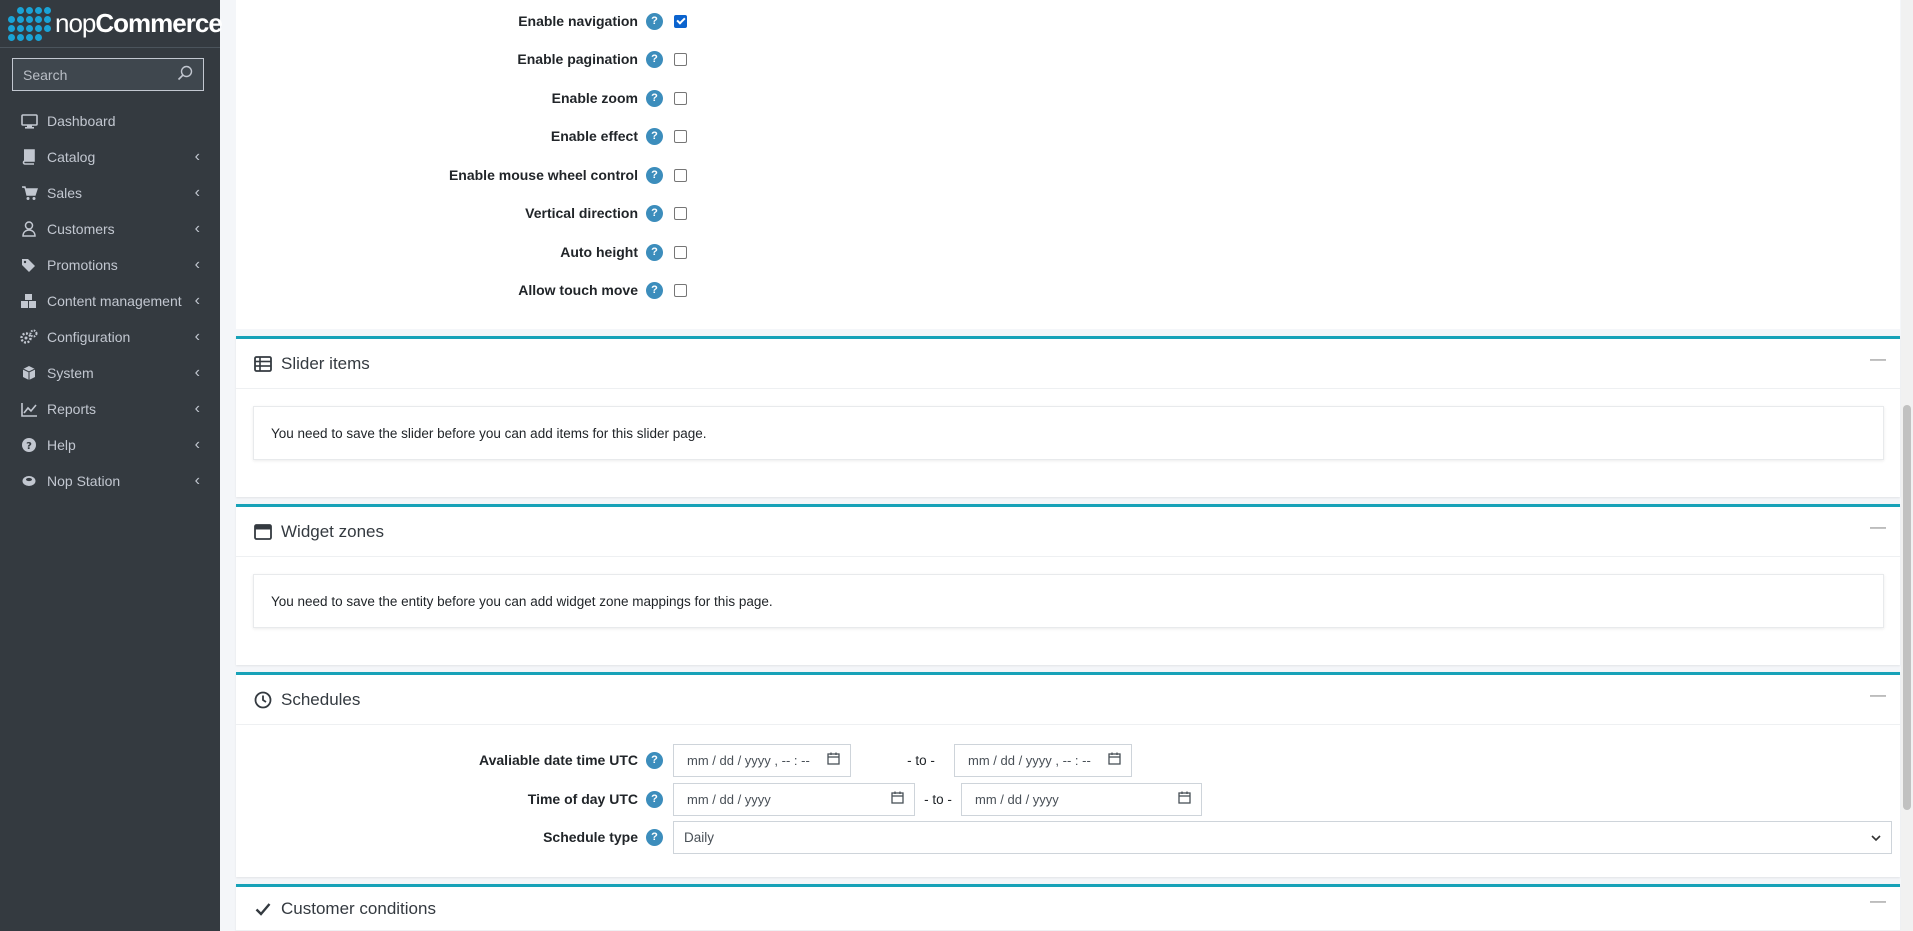 This screenshot has width=1913, height=931. I want to click on vertical-direction-checkbox, so click(680, 213).